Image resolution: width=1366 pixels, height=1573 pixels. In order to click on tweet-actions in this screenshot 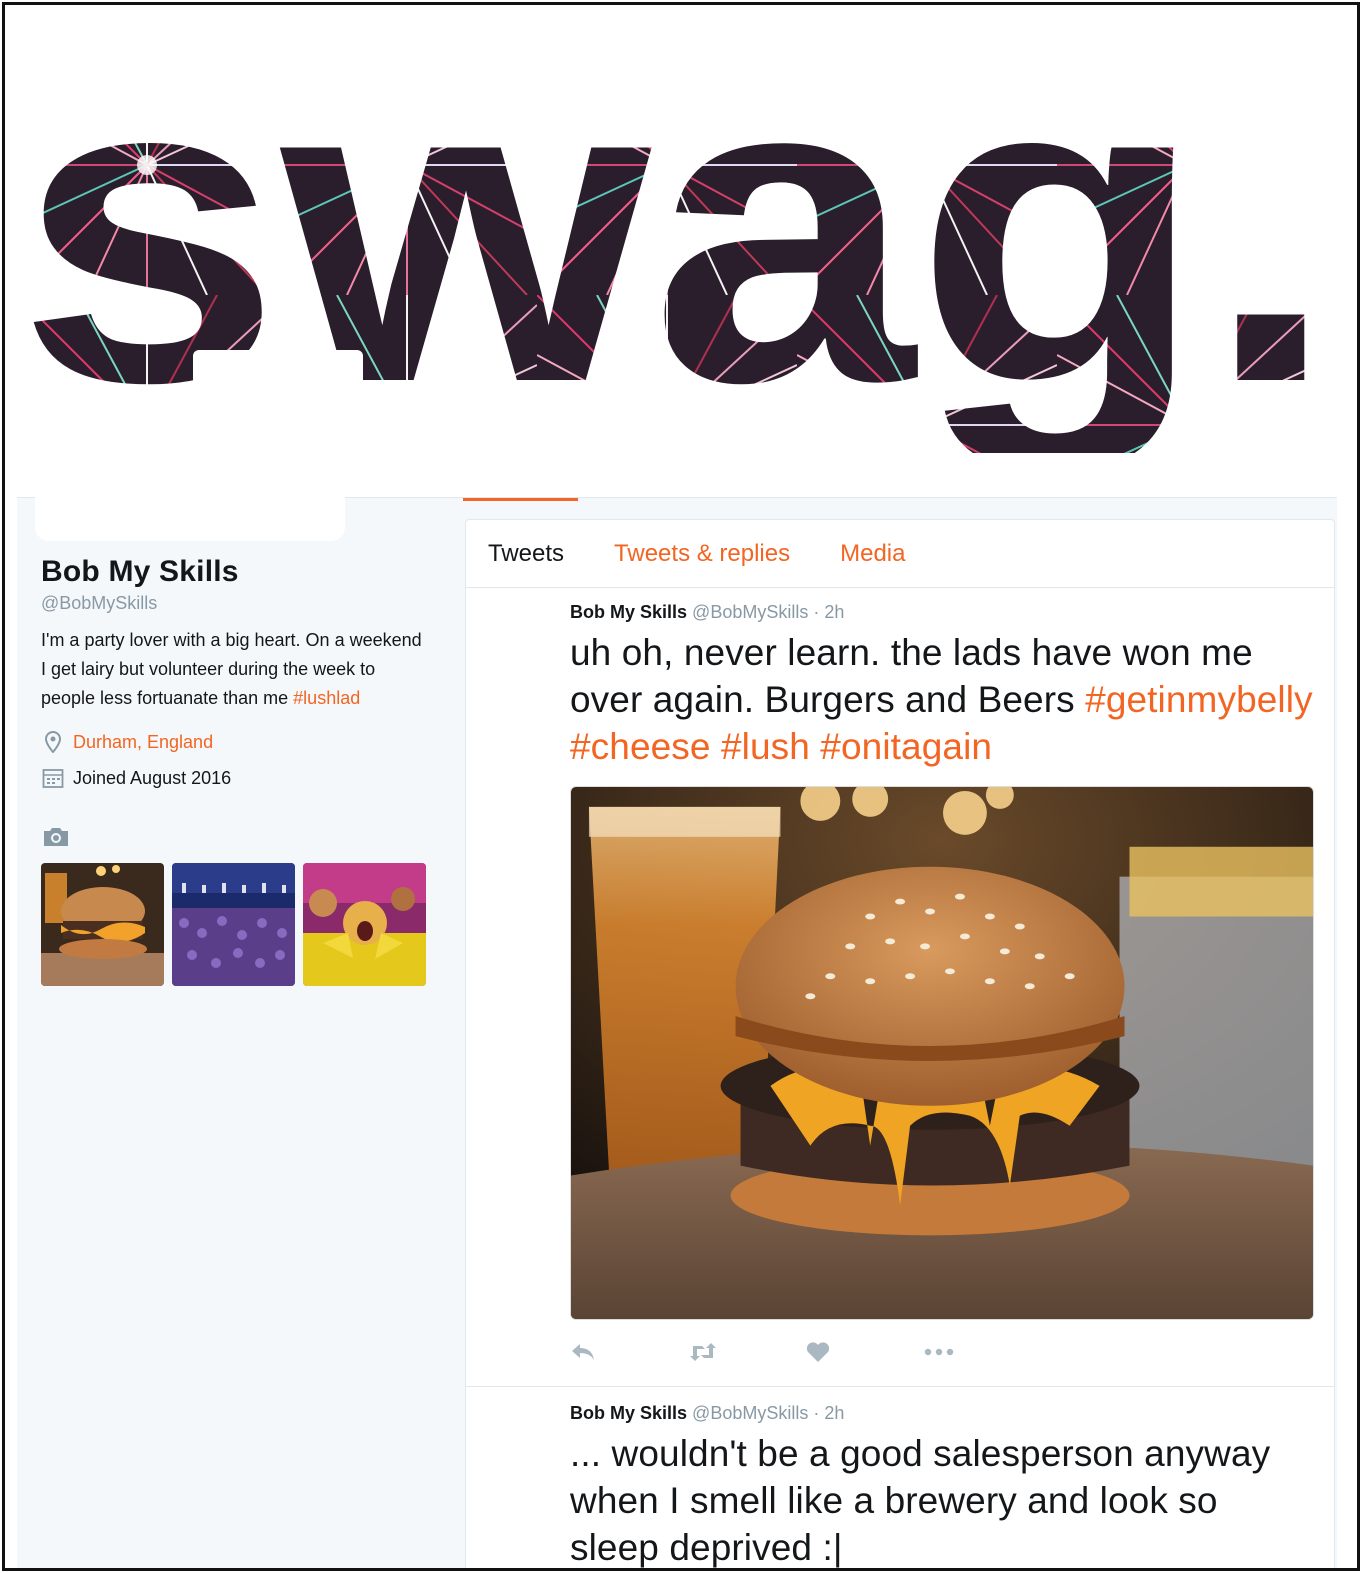, I will do `click(942, 1352)`.